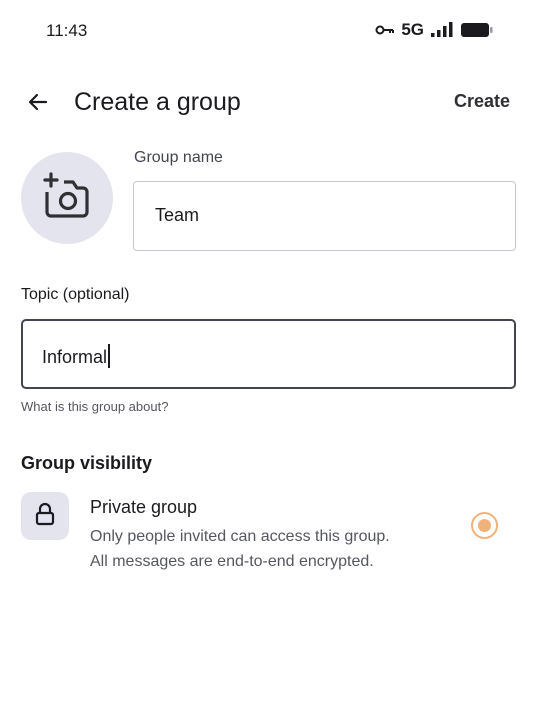 The image size is (540, 702). I want to click on topic-helper-text: What is this group about?, so click(95, 406).